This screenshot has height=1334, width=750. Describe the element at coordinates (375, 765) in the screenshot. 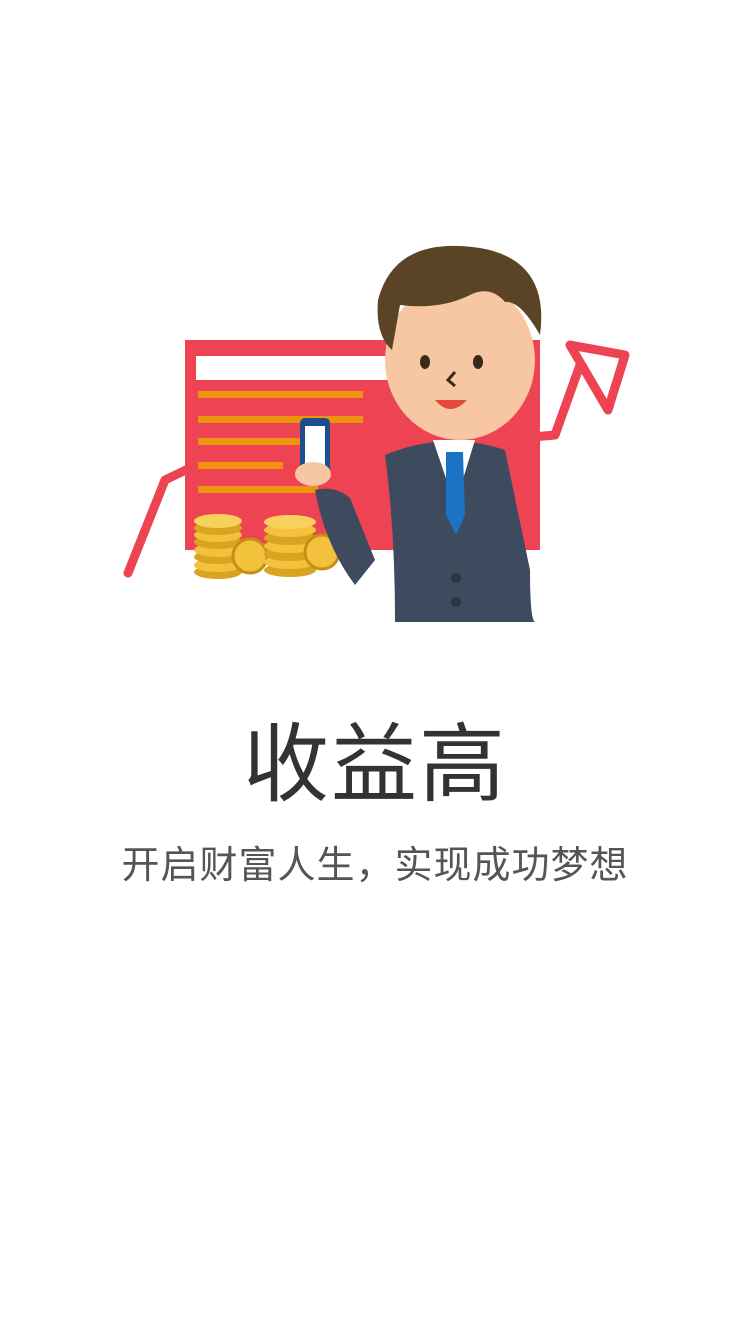

I see `page-title: 收益高` at that location.